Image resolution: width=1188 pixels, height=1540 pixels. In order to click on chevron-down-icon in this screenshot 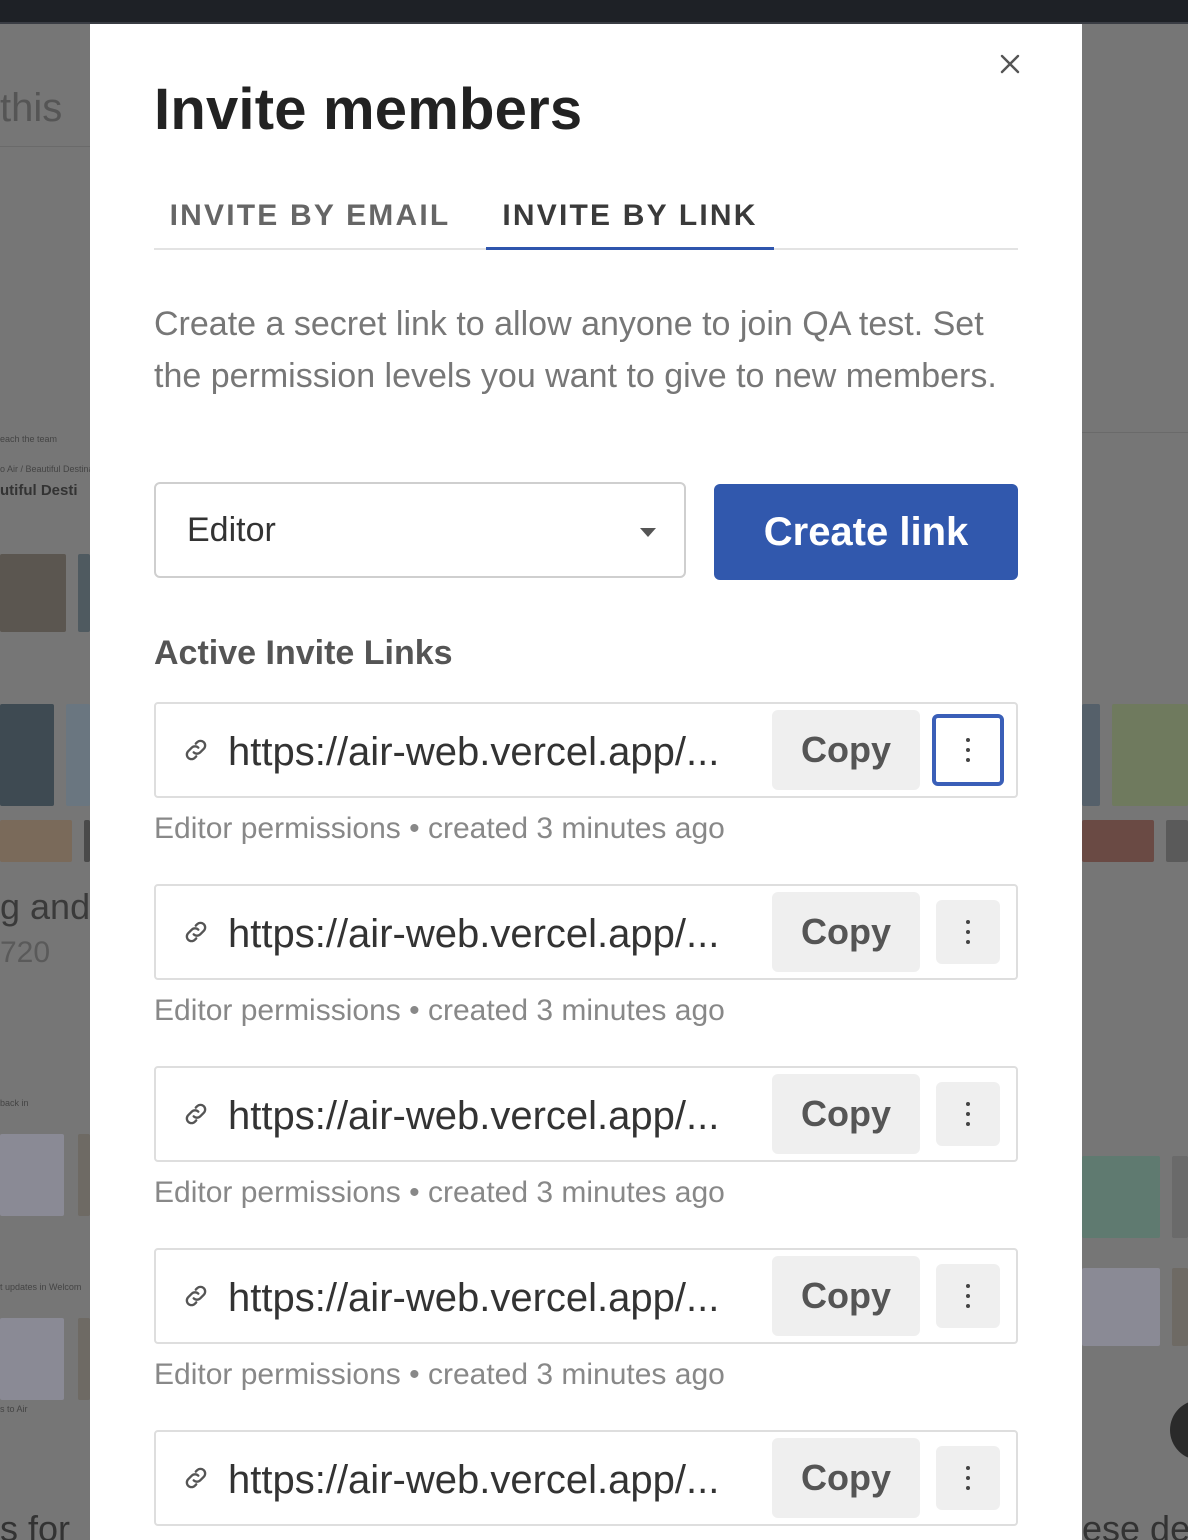, I will do `click(648, 532)`.